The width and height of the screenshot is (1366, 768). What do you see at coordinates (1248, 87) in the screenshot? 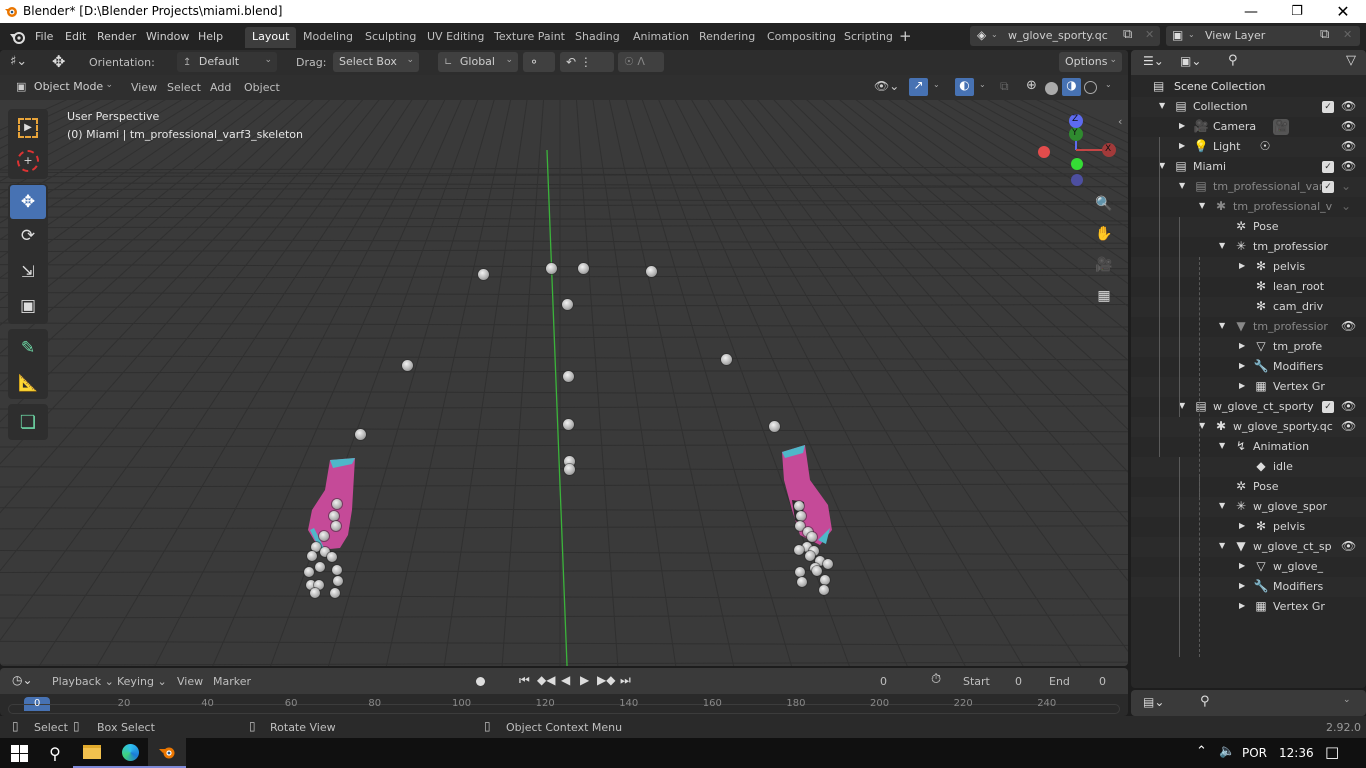
I see `scene-collection-row: ▤ Scene Collection` at bounding box center [1248, 87].